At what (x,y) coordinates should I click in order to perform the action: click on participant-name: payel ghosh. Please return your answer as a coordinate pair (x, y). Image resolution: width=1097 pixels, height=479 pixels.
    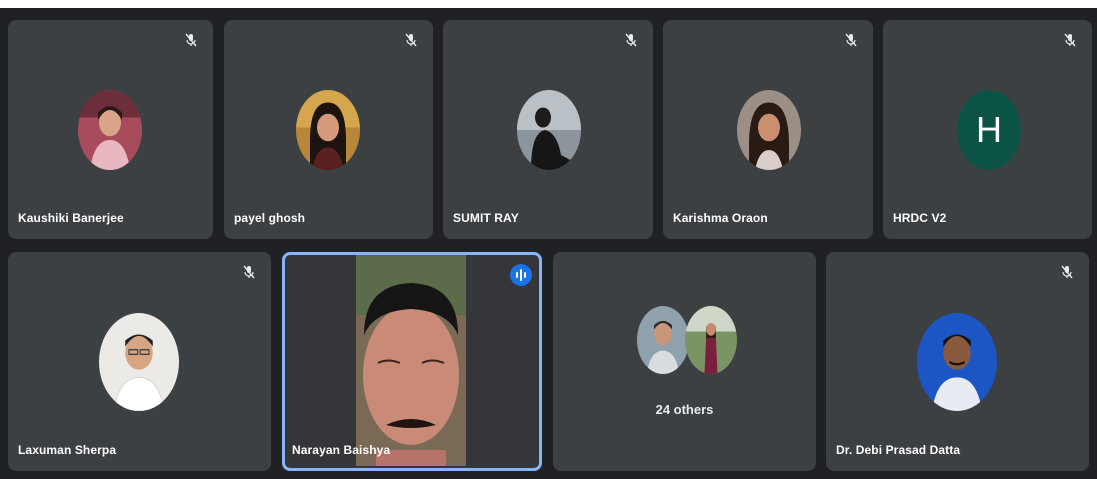
    Looking at the image, I should click on (270, 218).